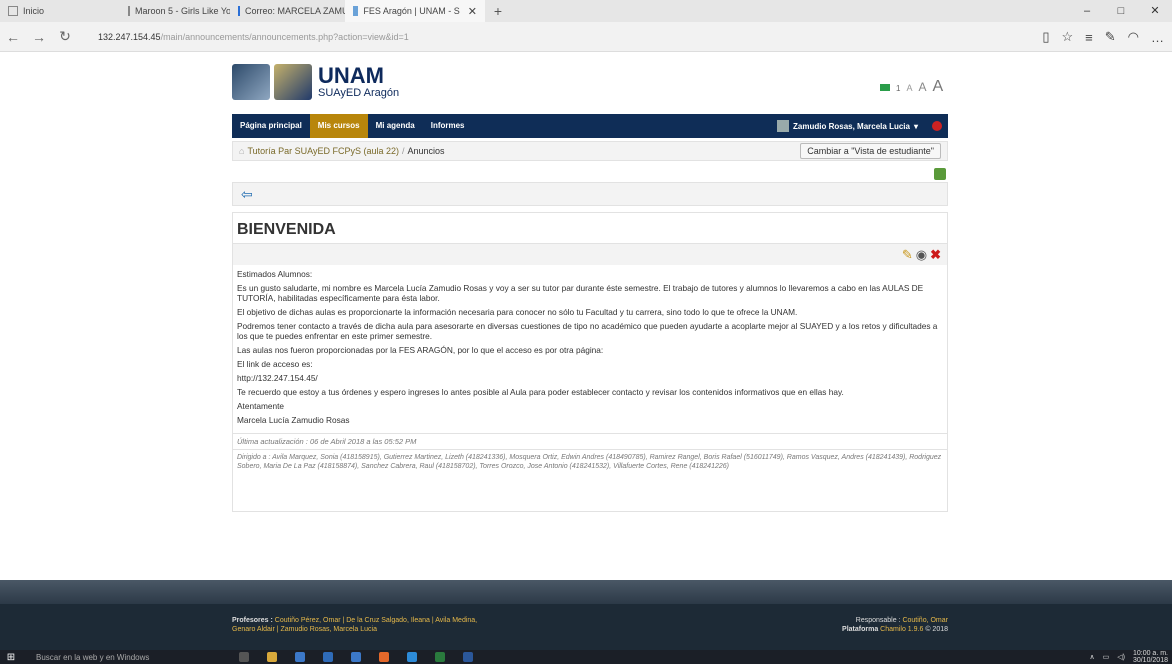 The width and height of the screenshot is (1172, 664). Describe the element at coordinates (901, 629) in the screenshot. I see `chamilo-link: Chamilo 1.9.6` at that location.